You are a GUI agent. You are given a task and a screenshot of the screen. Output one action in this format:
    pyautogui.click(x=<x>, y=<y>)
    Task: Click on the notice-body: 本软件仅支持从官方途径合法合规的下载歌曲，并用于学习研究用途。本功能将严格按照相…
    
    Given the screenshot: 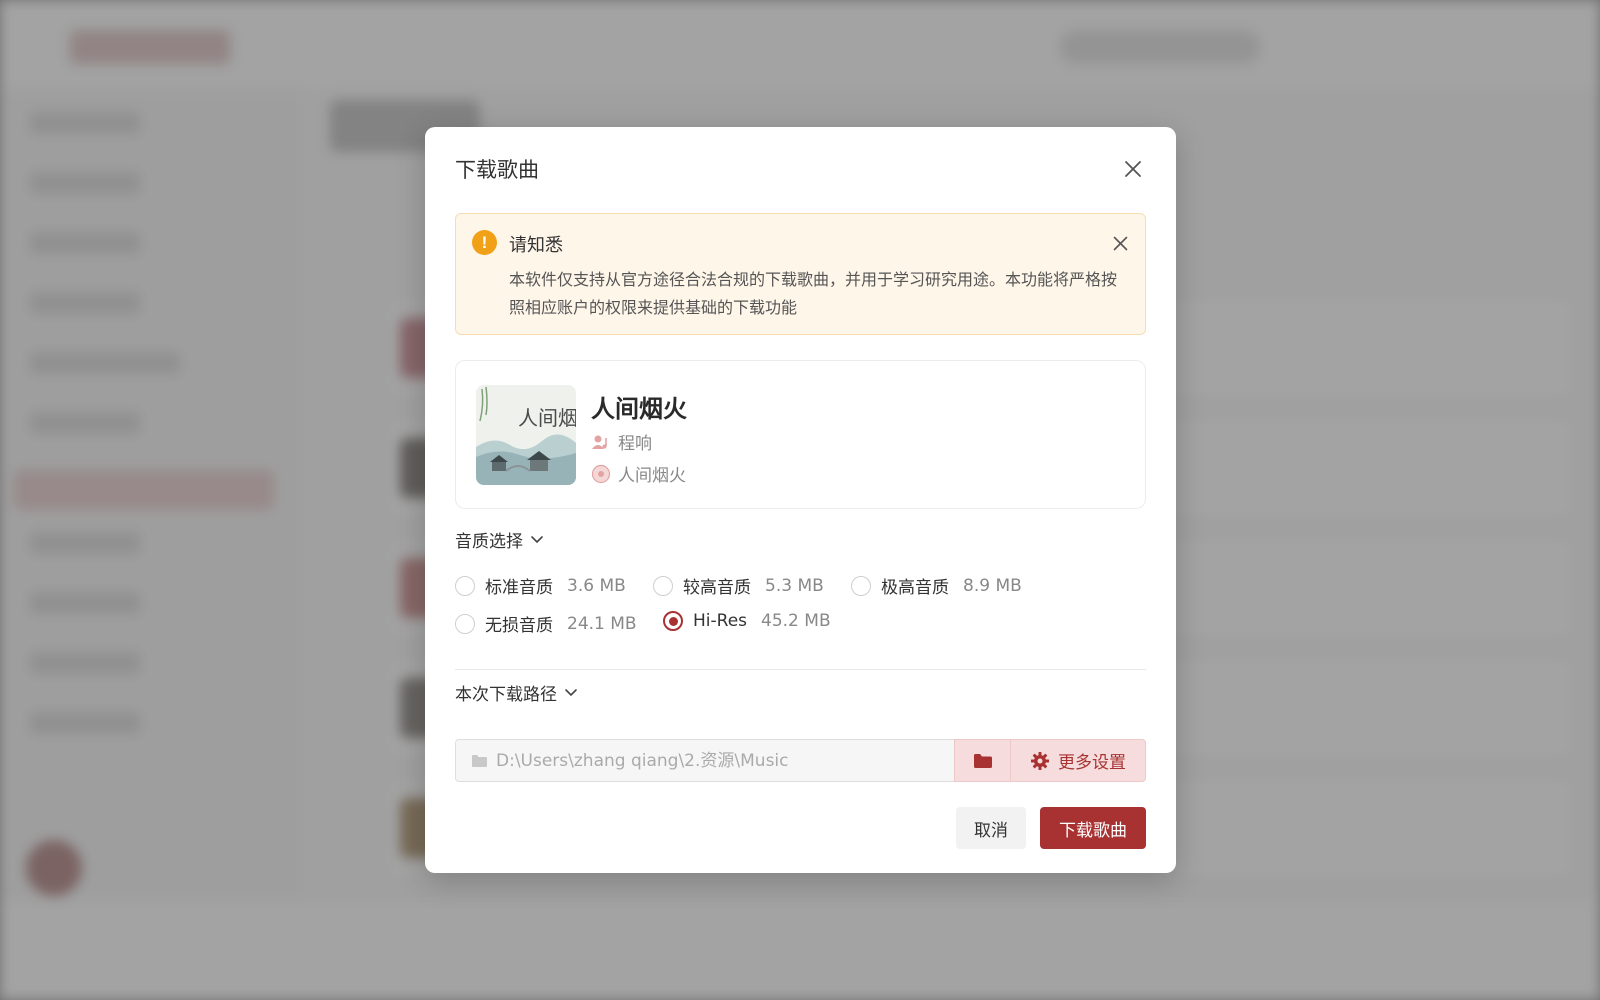 What is the action you would take?
    pyautogui.click(x=813, y=293)
    